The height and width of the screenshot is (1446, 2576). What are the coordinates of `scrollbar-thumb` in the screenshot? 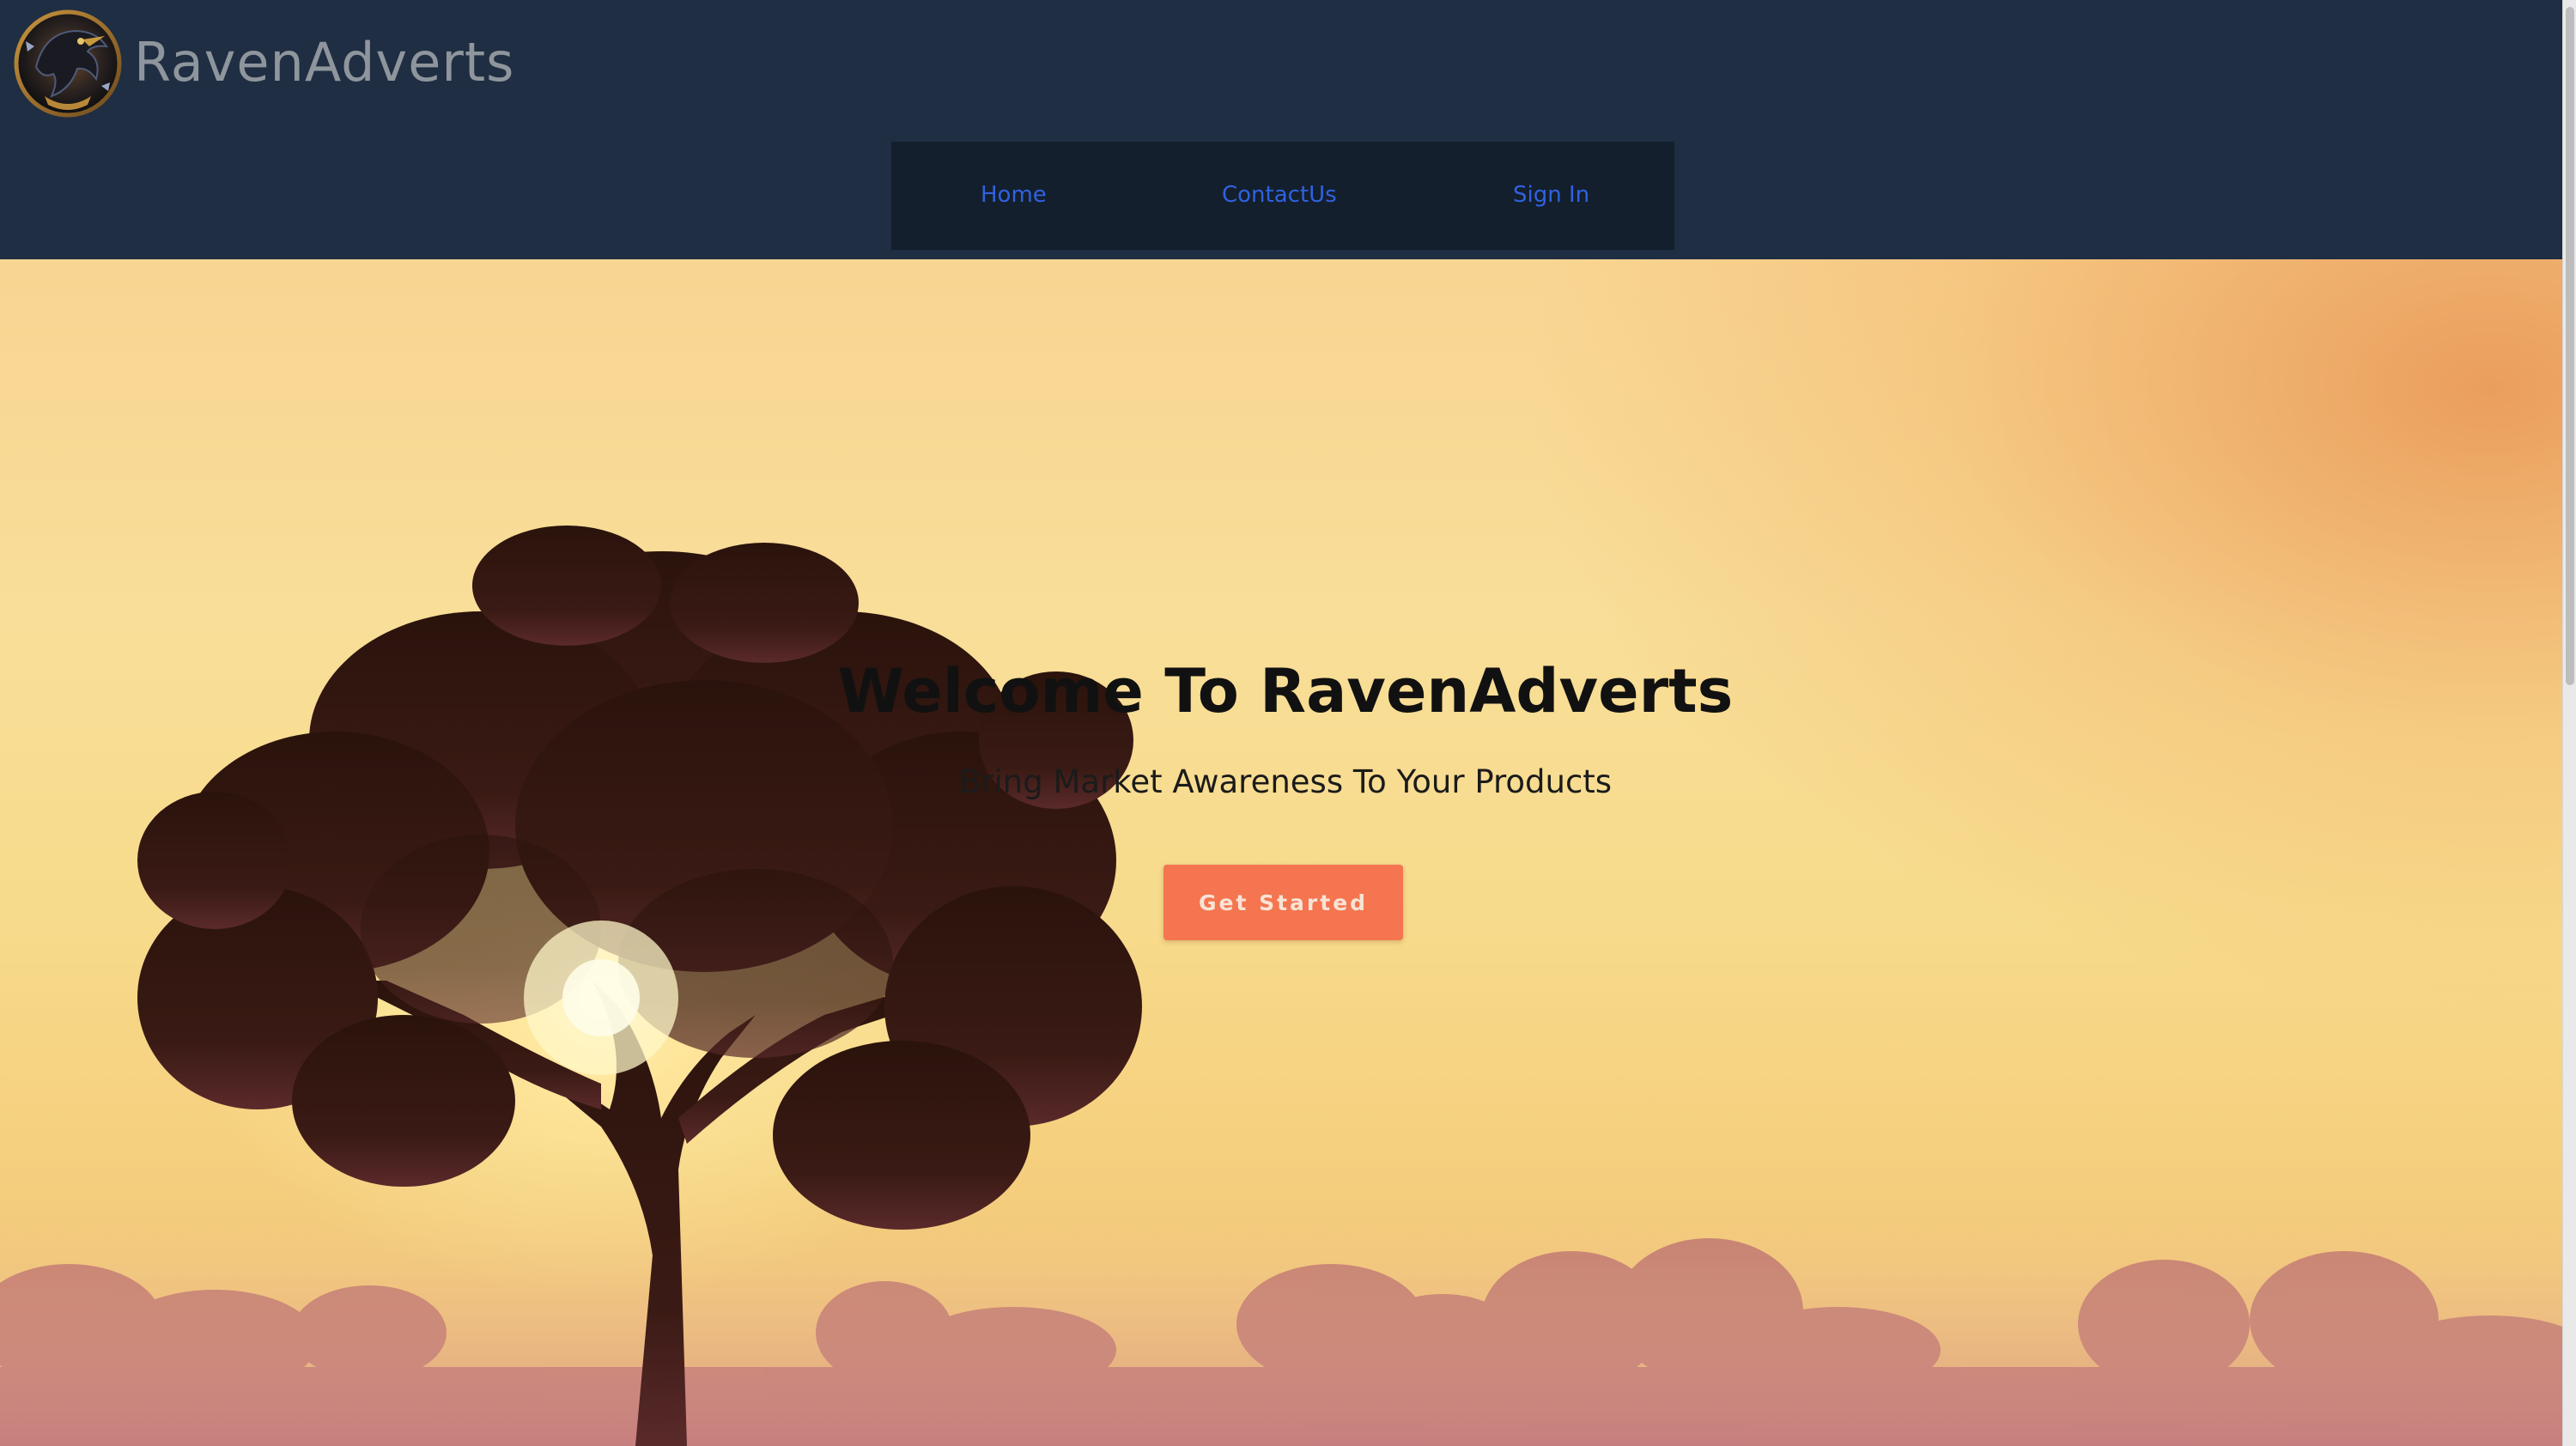 It's located at (2570, 346).